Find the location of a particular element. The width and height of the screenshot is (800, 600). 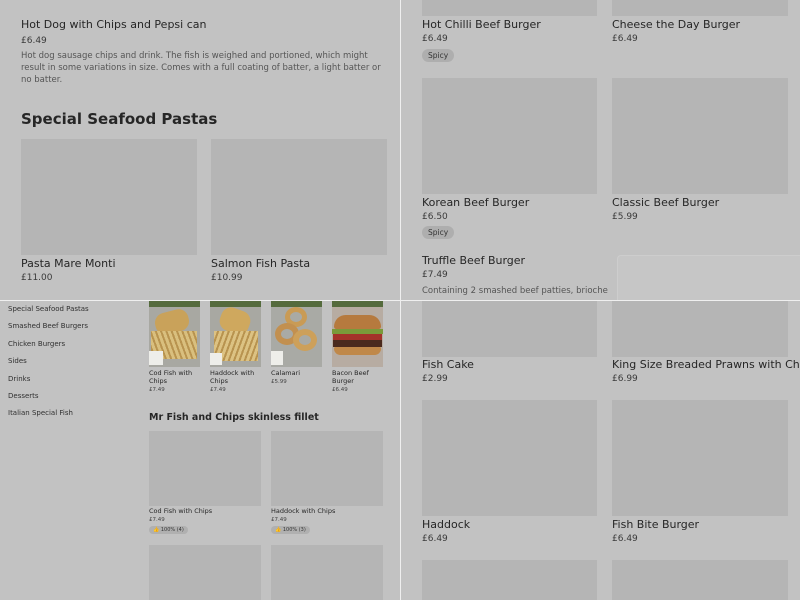

cod-fish-with-chips-image is located at coordinates (205, 468).